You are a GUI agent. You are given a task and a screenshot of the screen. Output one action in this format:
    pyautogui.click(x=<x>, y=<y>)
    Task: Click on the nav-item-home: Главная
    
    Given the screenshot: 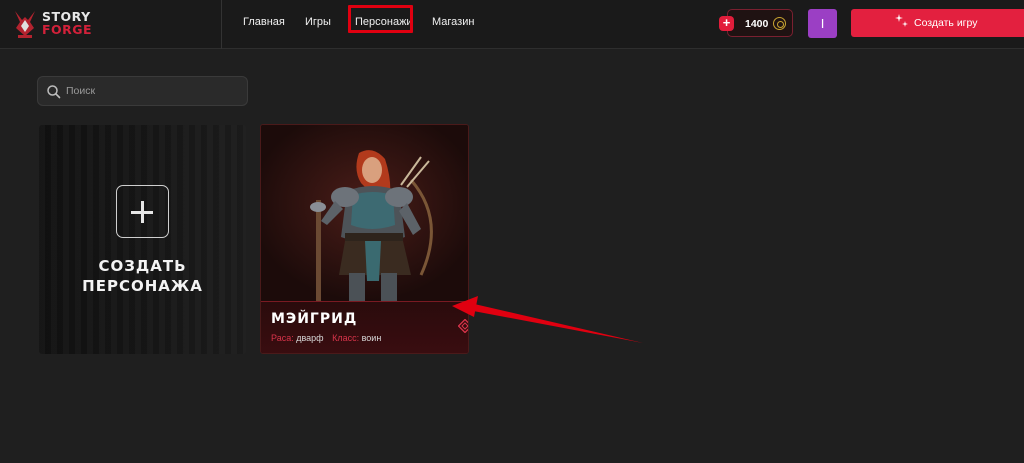 What is the action you would take?
    pyautogui.click(x=264, y=22)
    